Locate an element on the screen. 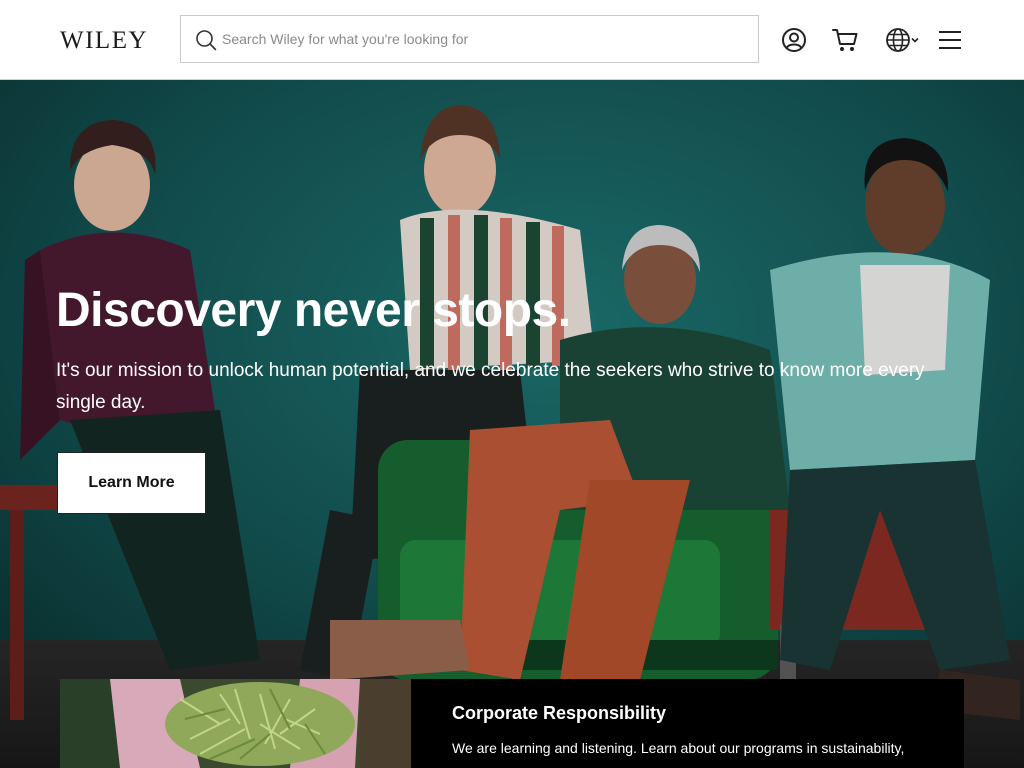 Image resolution: width=1024 pixels, height=768 pixels. search-input is located at coordinates (482, 39).